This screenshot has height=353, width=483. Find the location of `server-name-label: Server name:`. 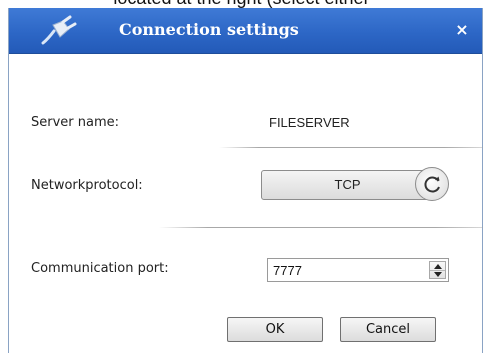

server-name-label: Server name: is located at coordinates (75, 122).